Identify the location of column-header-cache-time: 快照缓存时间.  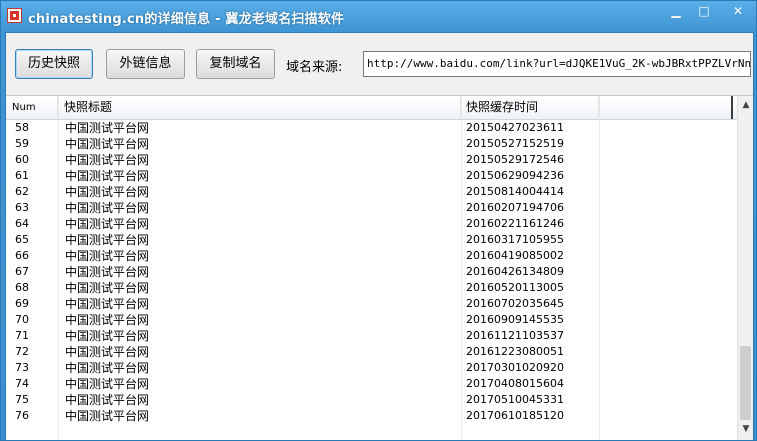
(530, 107).